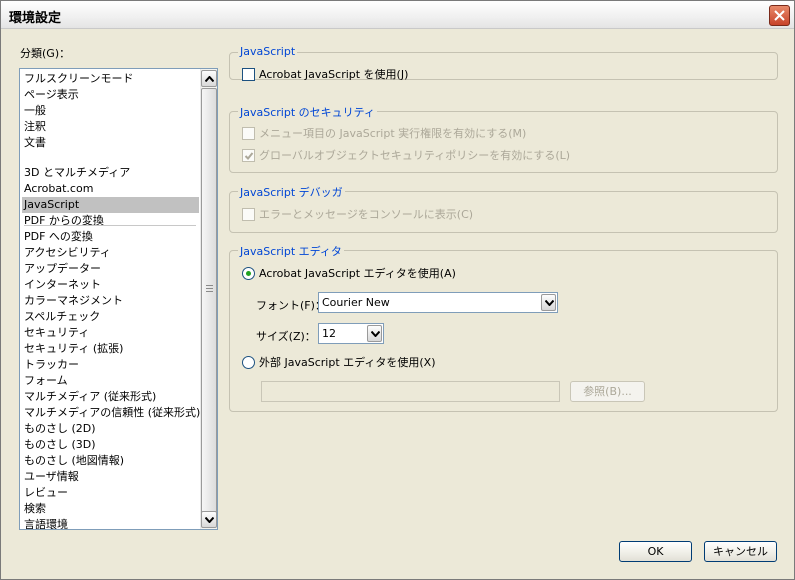 Image resolution: width=795 pixels, height=580 pixels. What do you see at coordinates (110, 397) in the screenshot?
I see `category-item: マルチメディア (従来形式)` at bounding box center [110, 397].